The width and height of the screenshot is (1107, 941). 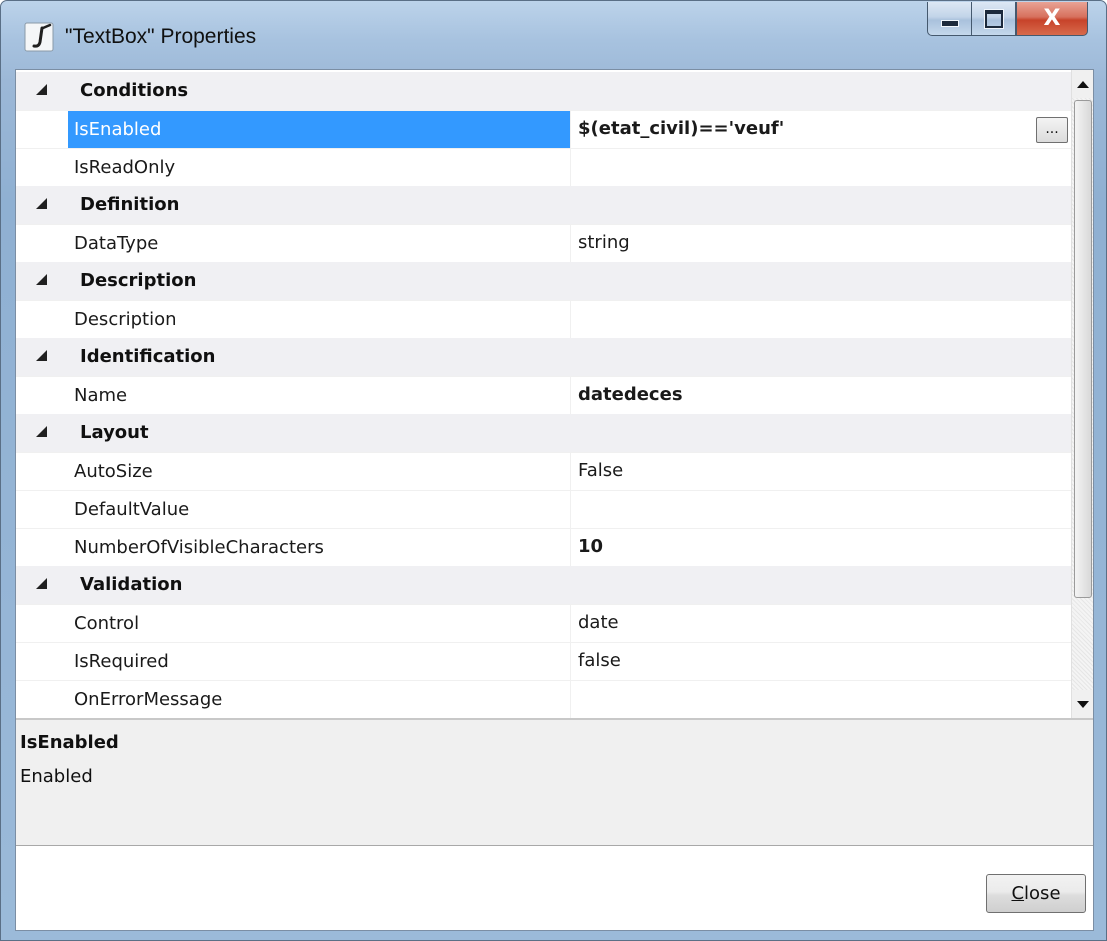 I want to click on category-row: Description, so click(x=543, y=281).